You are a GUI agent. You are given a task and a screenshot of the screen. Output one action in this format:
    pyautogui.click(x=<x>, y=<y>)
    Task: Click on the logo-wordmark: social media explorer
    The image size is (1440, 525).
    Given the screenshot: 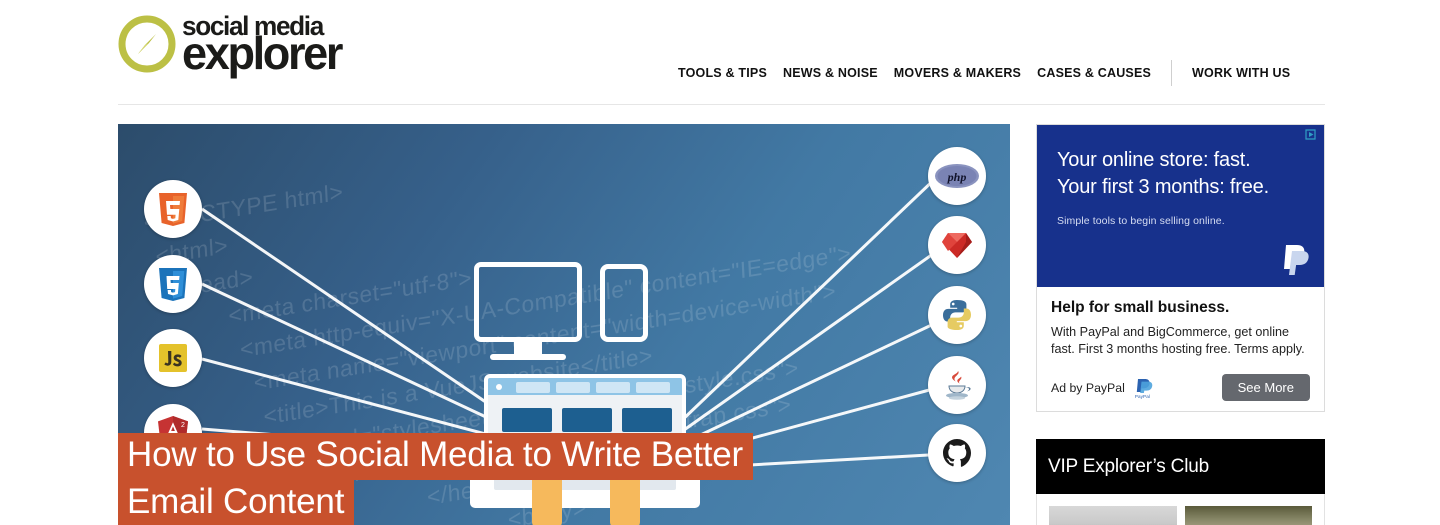 What is the action you would take?
    pyautogui.click(x=263, y=46)
    